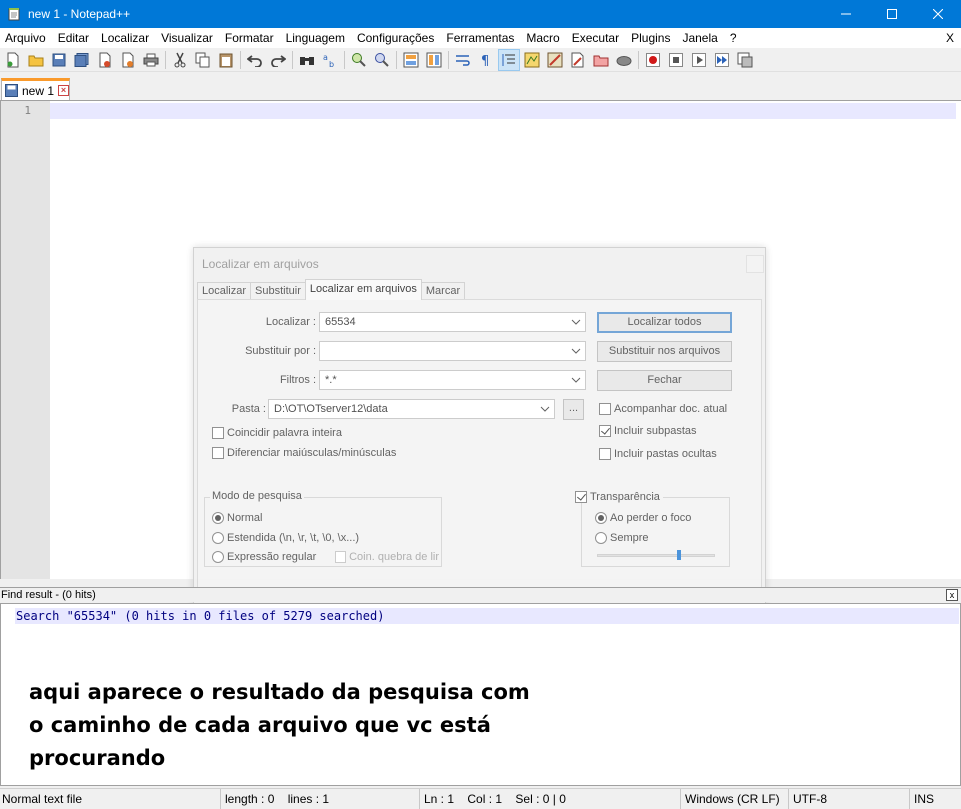  I want to click on search-mode-normal-radio: Normal, so click(237, 518).